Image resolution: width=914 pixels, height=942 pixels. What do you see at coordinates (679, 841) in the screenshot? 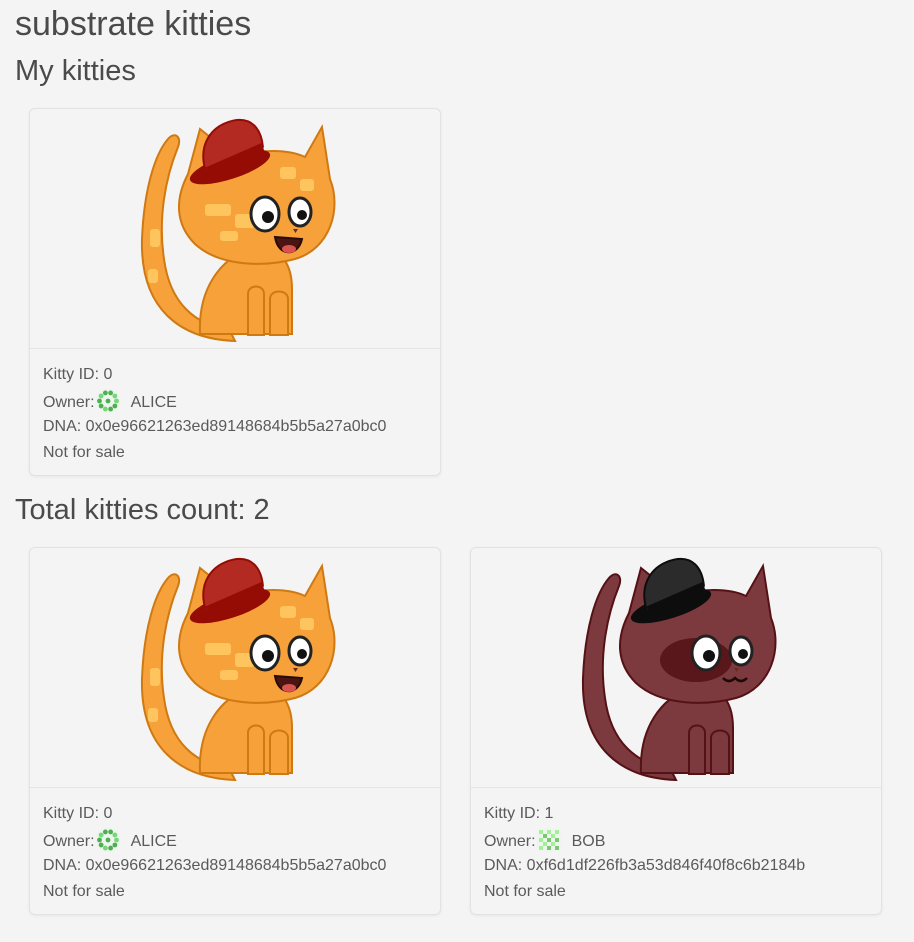
I see `kitty-owner: Owner: BOB` at bounding box center [679, 841].